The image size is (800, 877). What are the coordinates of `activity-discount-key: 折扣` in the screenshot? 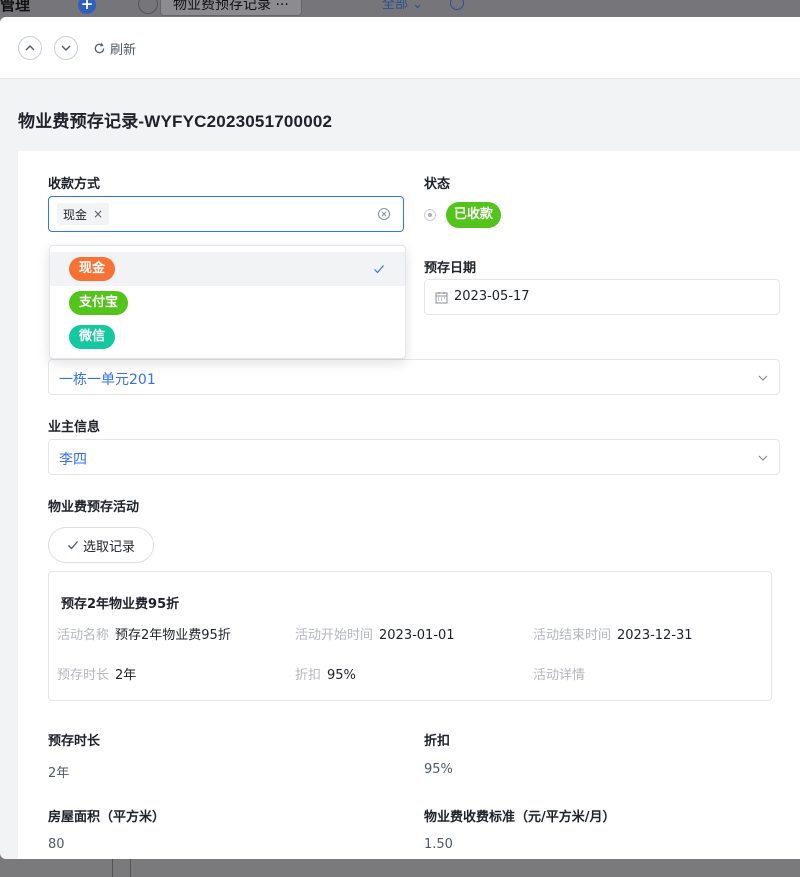 It's located at (308, 675).